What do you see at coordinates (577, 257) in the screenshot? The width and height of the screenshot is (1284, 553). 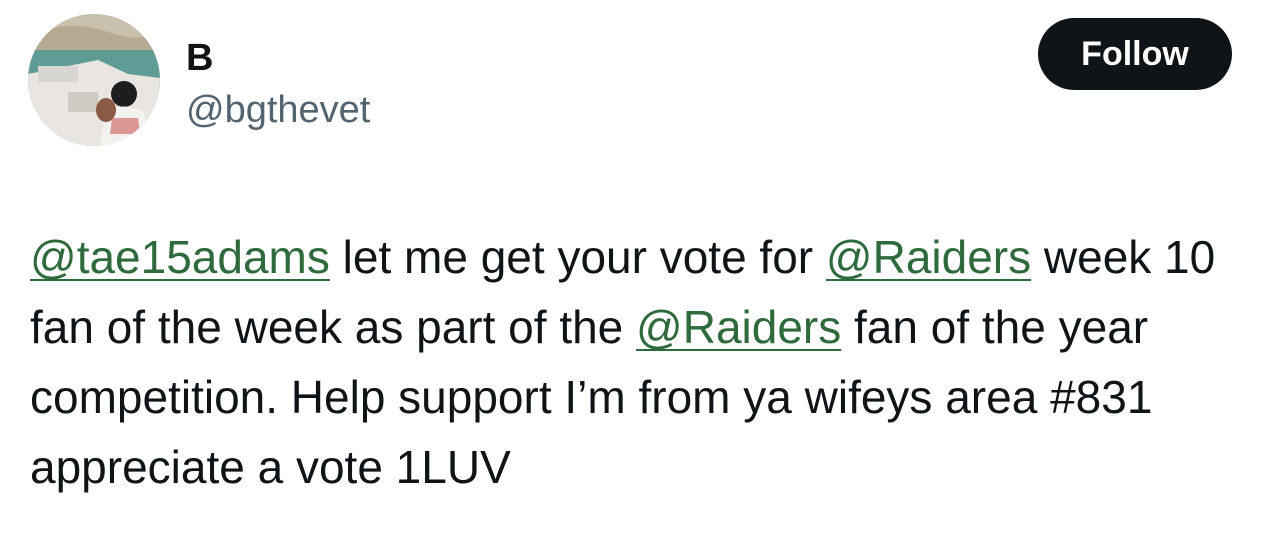 I see `tweet-text-segment: let me get your vote for` at bounding box center [577, 257].